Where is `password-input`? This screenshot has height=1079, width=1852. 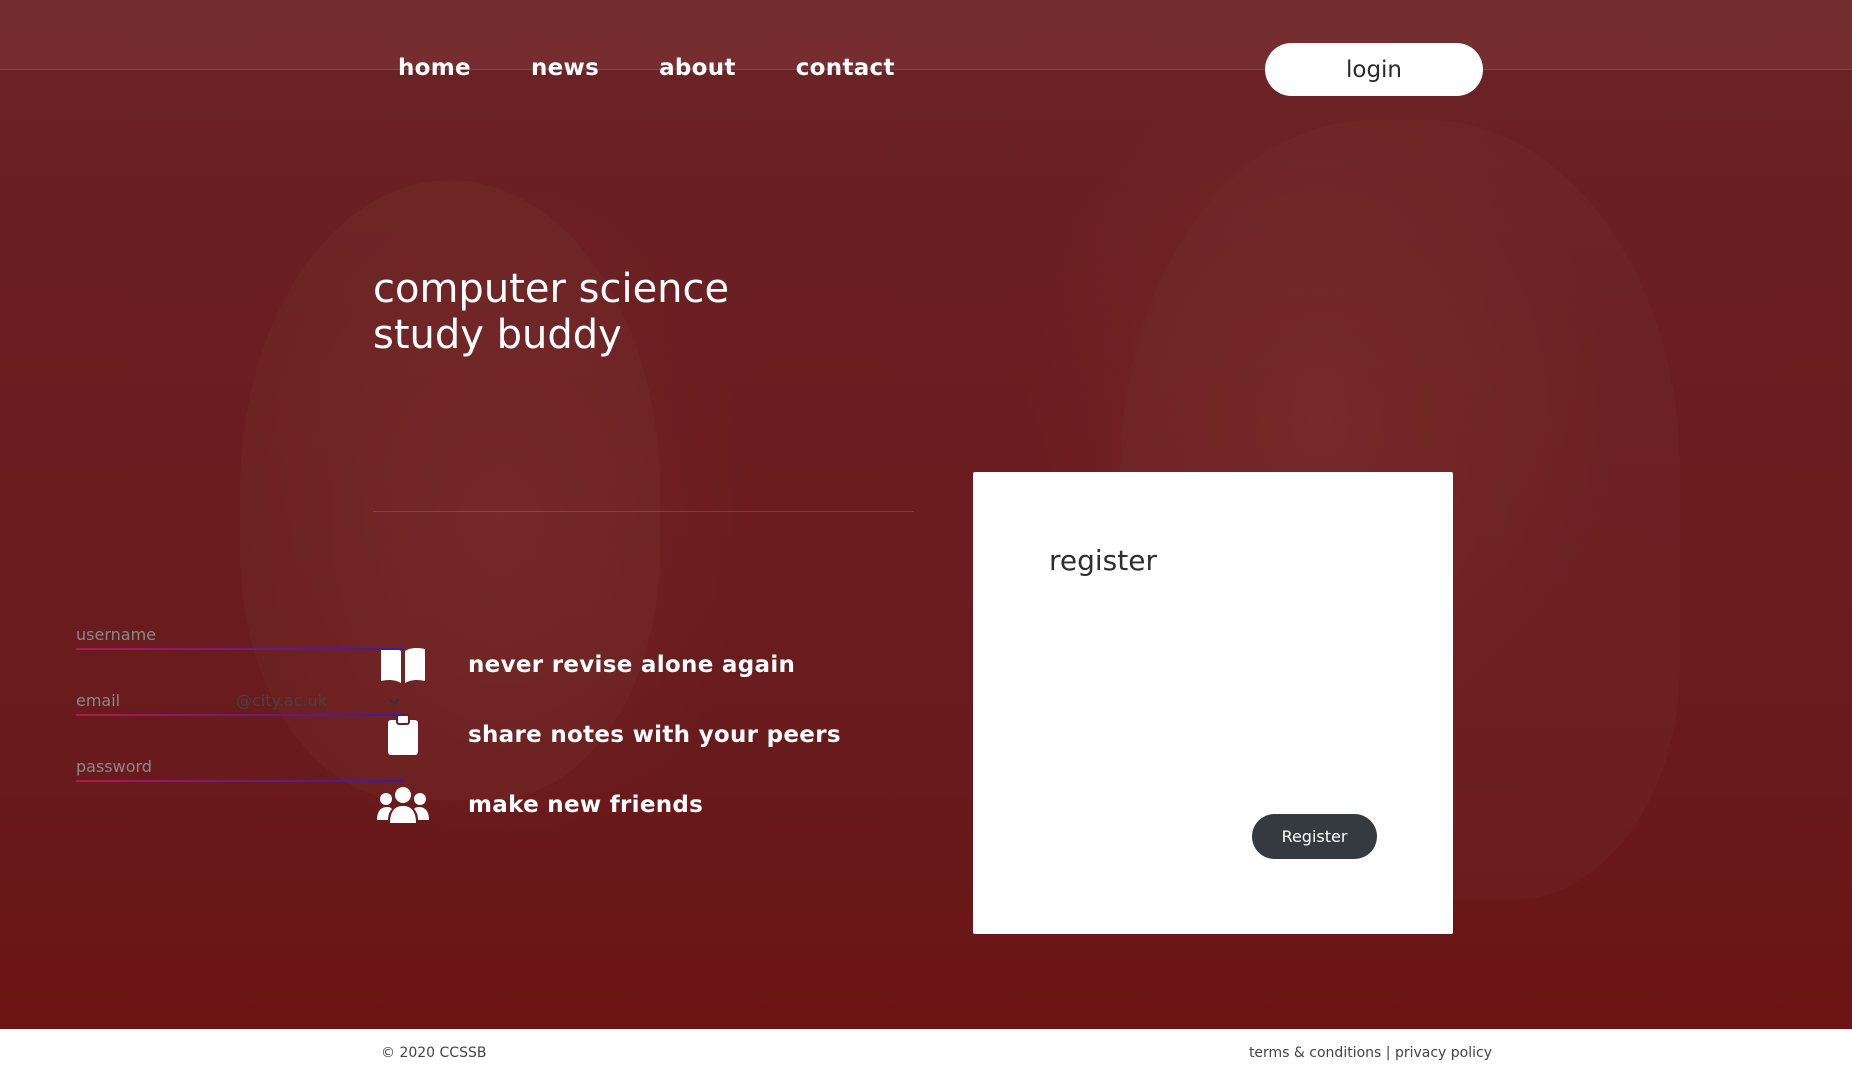
password-input is located at coordinates (240, 766).